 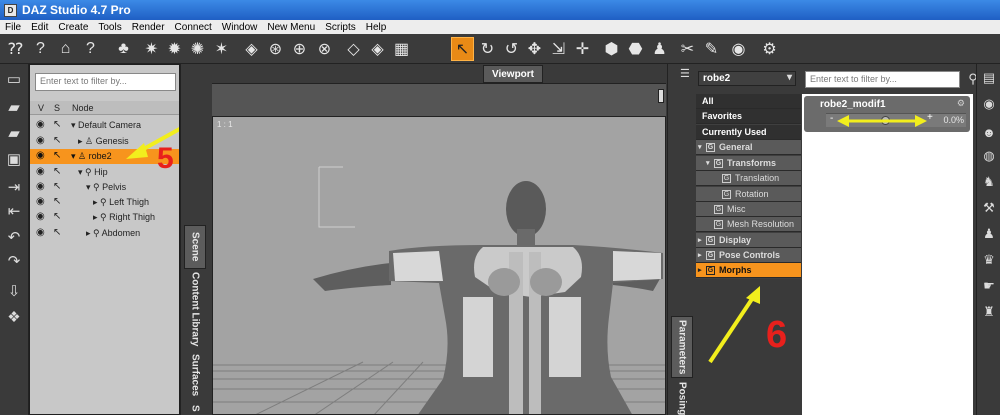 What do you see at coordinates (611, 49) in the screenshot?
I see `node-tool-icon: ⬢` at bounding box center [611, 49].